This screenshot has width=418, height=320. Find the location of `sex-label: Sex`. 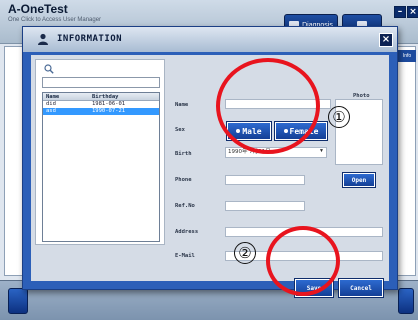

sex-label: Sex is located at coordinates (180, 130).